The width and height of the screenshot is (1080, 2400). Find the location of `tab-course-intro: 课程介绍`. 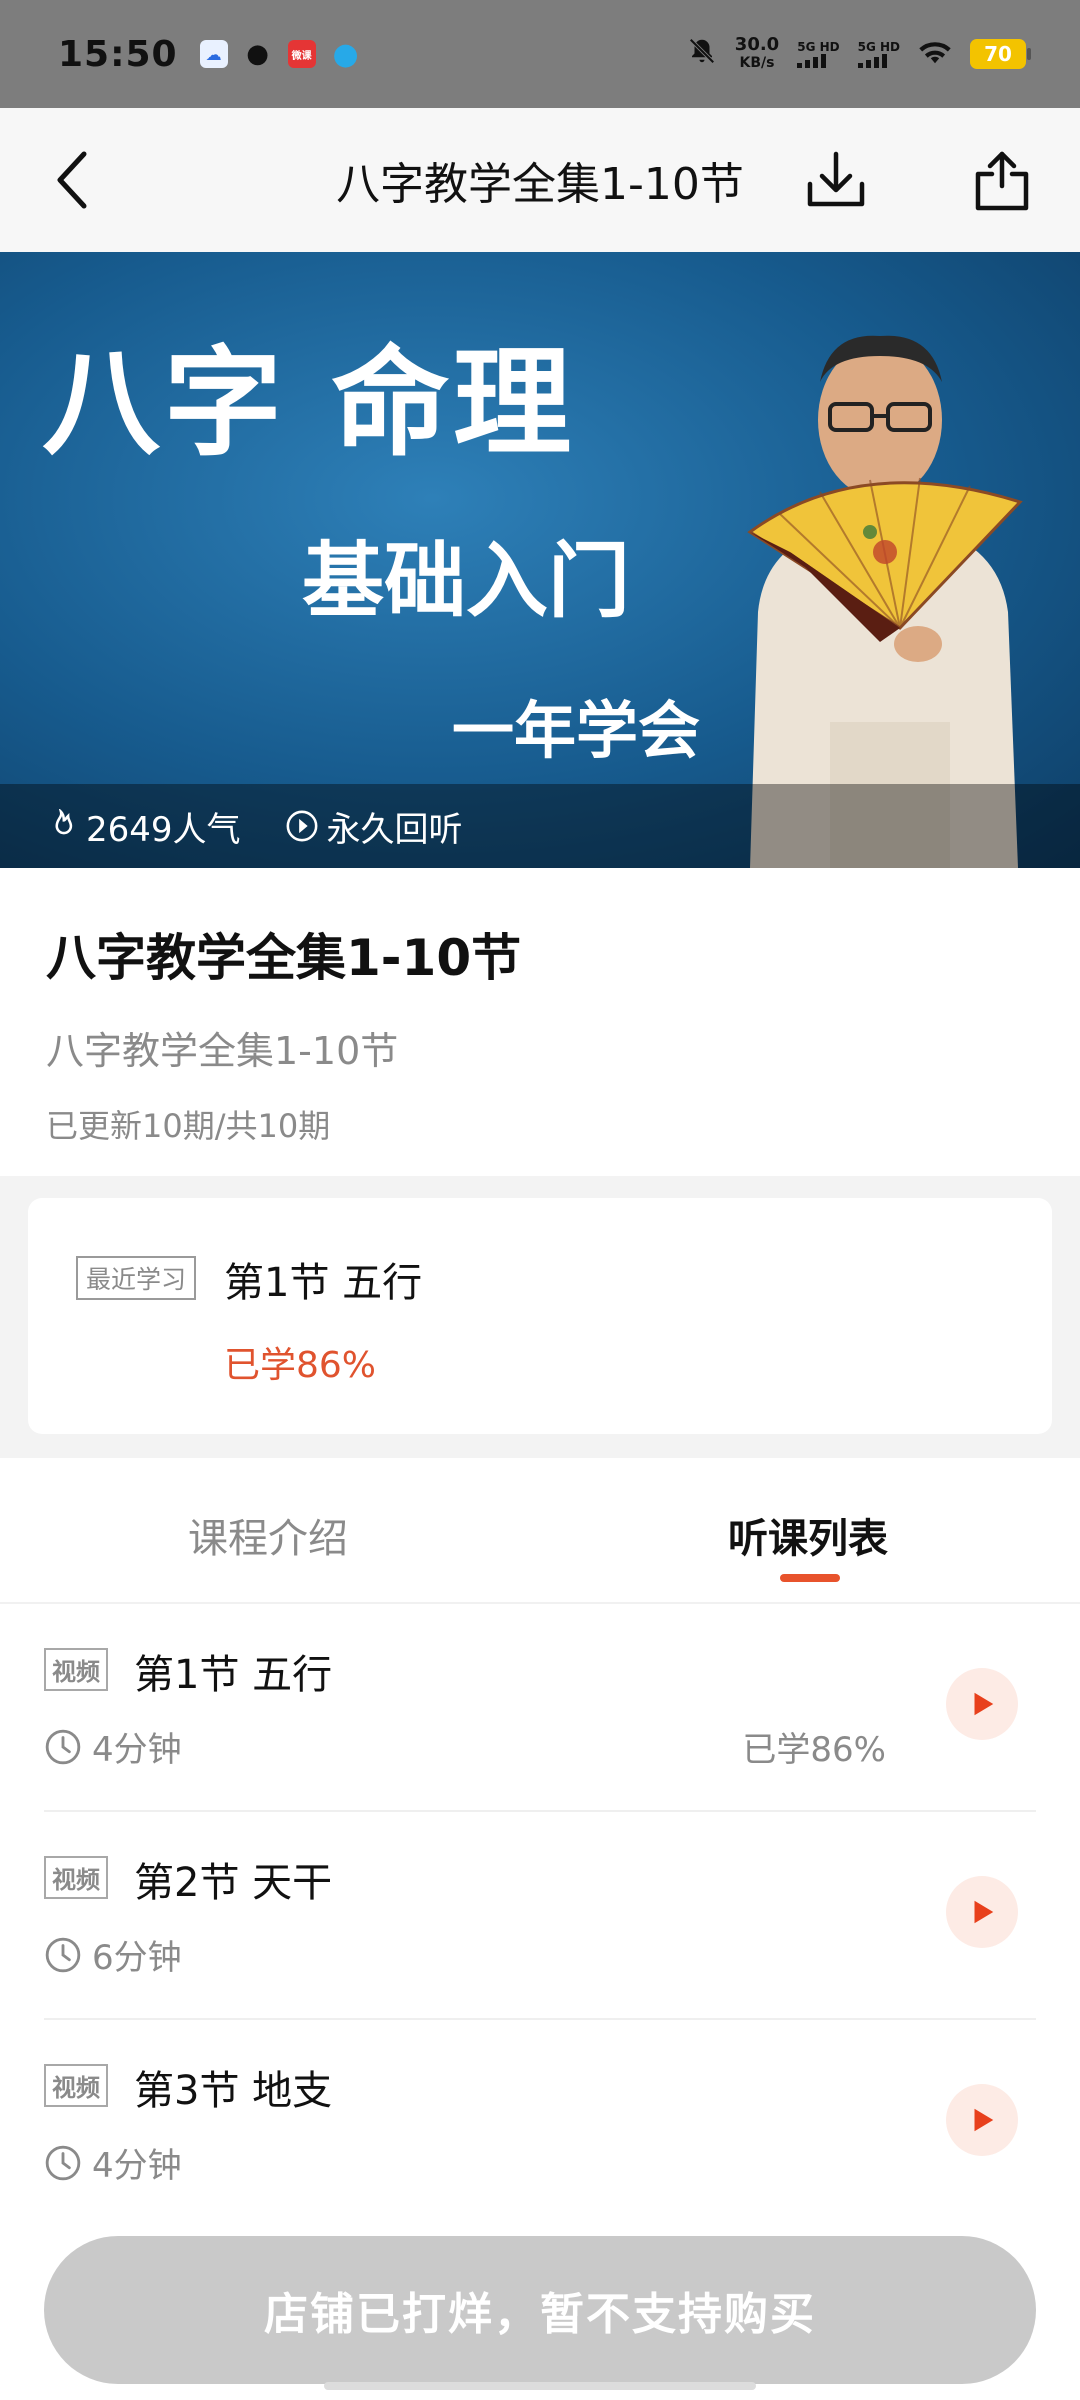

tab-course-intro: 课程介绍 is located at coordinates (268, 1535).